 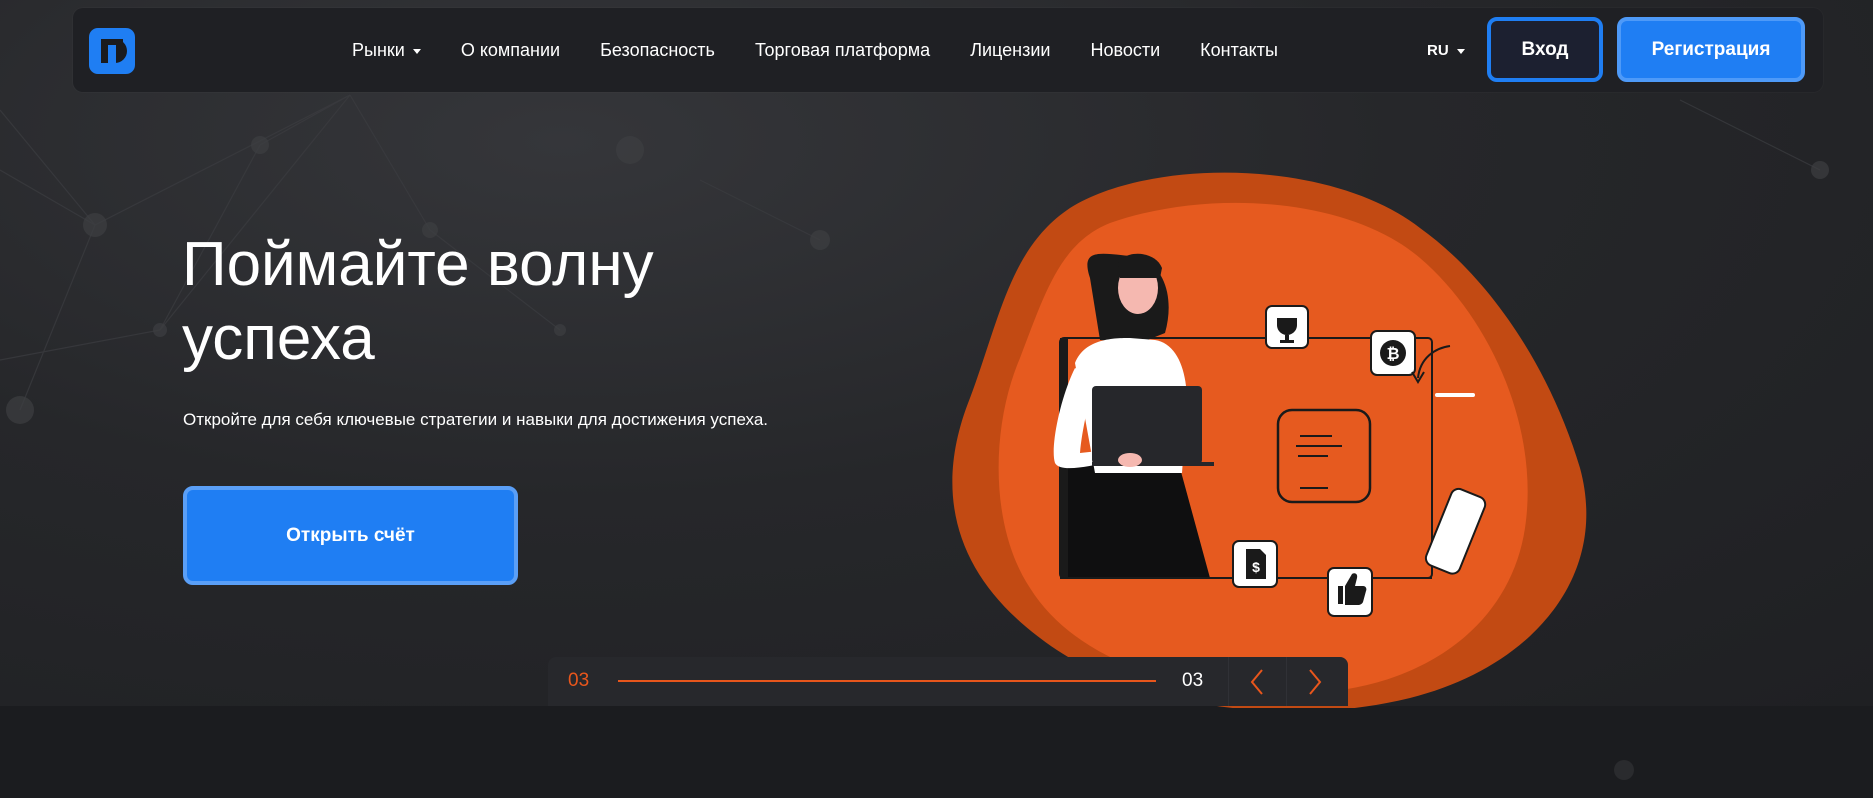 I want to click on hero-title: Поймайте волну успеха, so click(x=418, y=301).